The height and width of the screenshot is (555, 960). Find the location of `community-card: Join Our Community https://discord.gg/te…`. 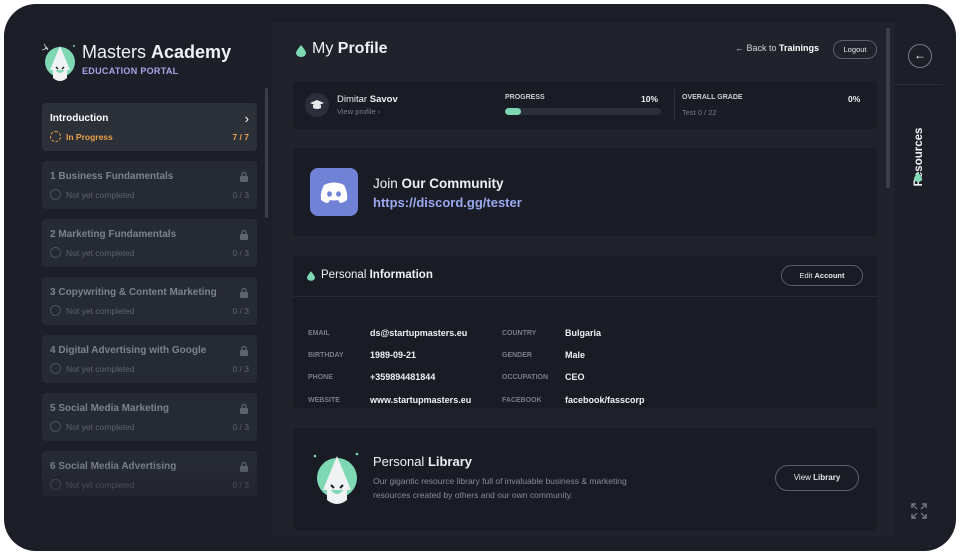

community-card: Join Our Community https://discord.gg/te… is located at coordinates (585, 192).